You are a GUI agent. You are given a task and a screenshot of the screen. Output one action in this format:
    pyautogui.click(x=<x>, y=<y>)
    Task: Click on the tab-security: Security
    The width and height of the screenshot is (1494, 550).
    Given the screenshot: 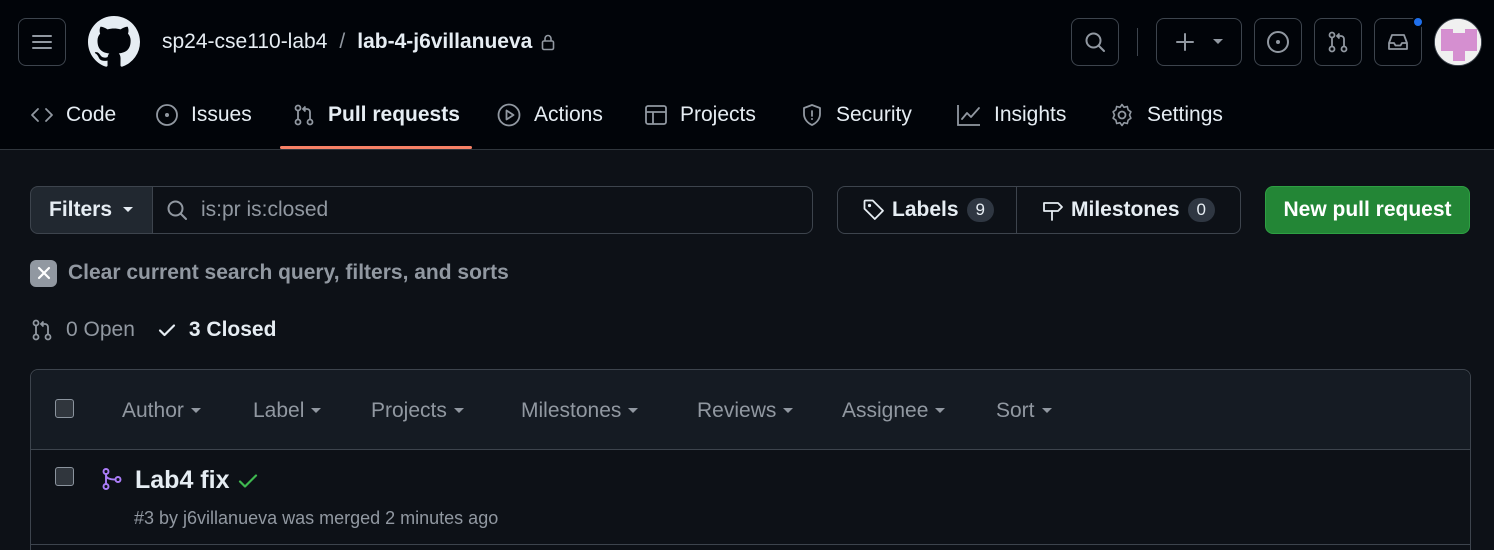 What is the action you would take?
    pyautogui.click(x=856, y=115)
    